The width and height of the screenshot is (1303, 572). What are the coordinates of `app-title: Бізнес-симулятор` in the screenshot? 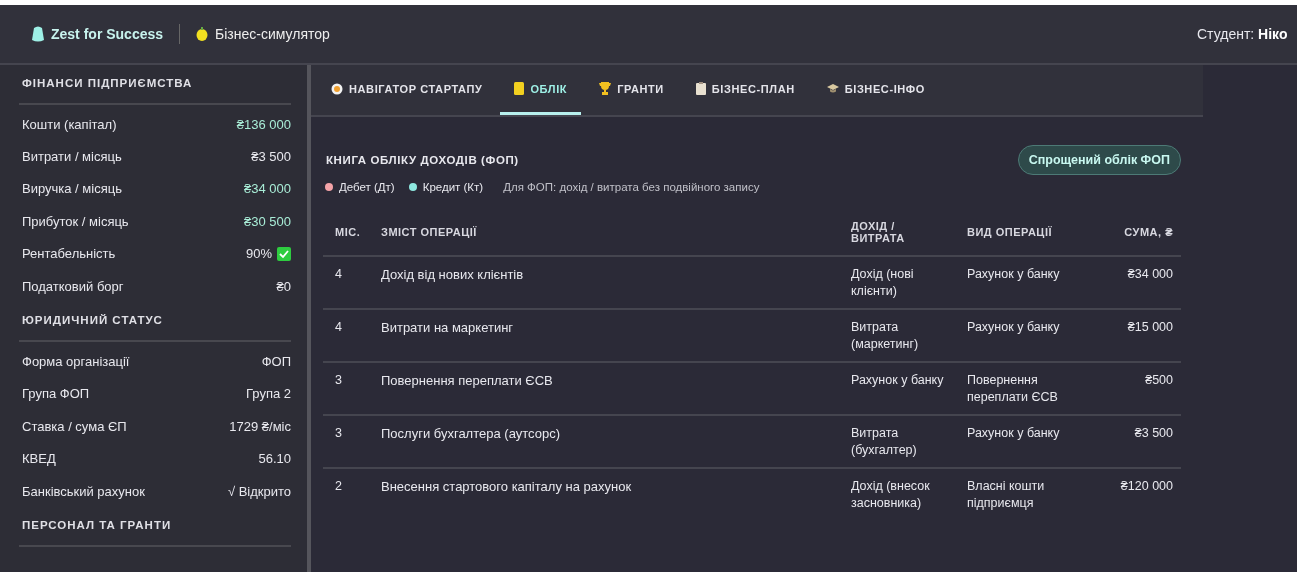 It's located at (272, 34).